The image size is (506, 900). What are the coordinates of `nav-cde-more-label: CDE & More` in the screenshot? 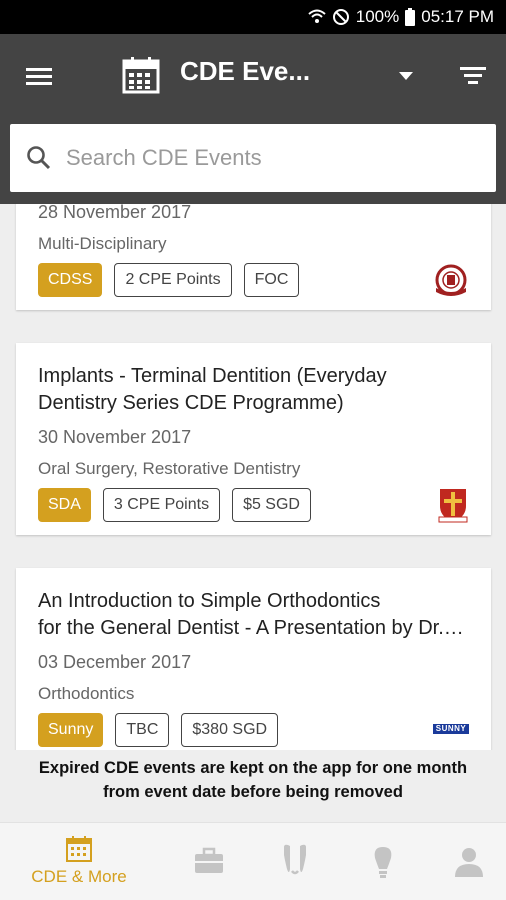 It's located at (79, 876).